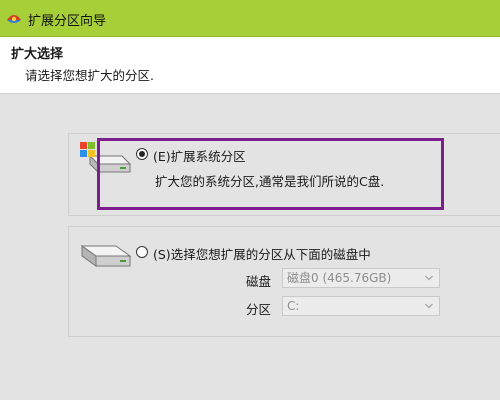  I want to click on hard-drive-icon, so click(106, 256).